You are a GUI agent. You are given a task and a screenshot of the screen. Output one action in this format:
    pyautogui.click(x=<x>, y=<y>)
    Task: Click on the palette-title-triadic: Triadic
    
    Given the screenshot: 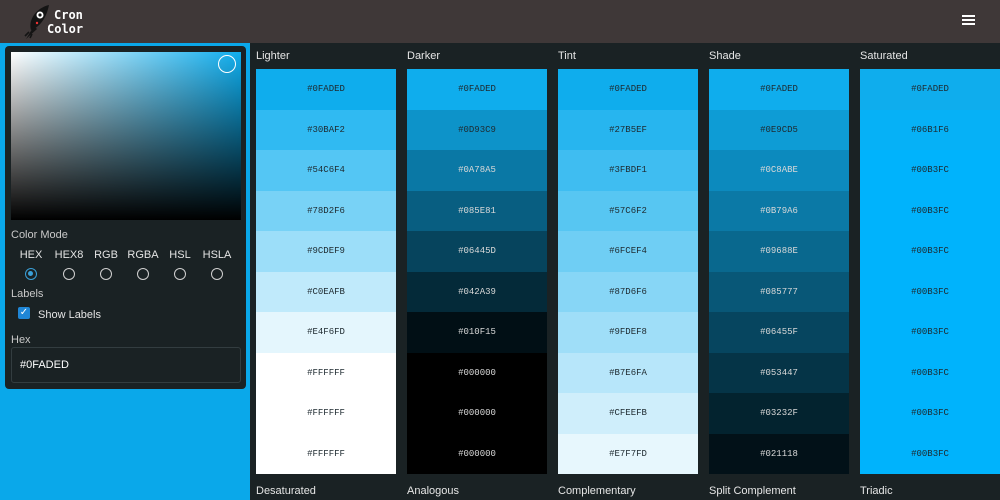 What is the action you would take?
    pyautogui.click(x=876, y=491)
    